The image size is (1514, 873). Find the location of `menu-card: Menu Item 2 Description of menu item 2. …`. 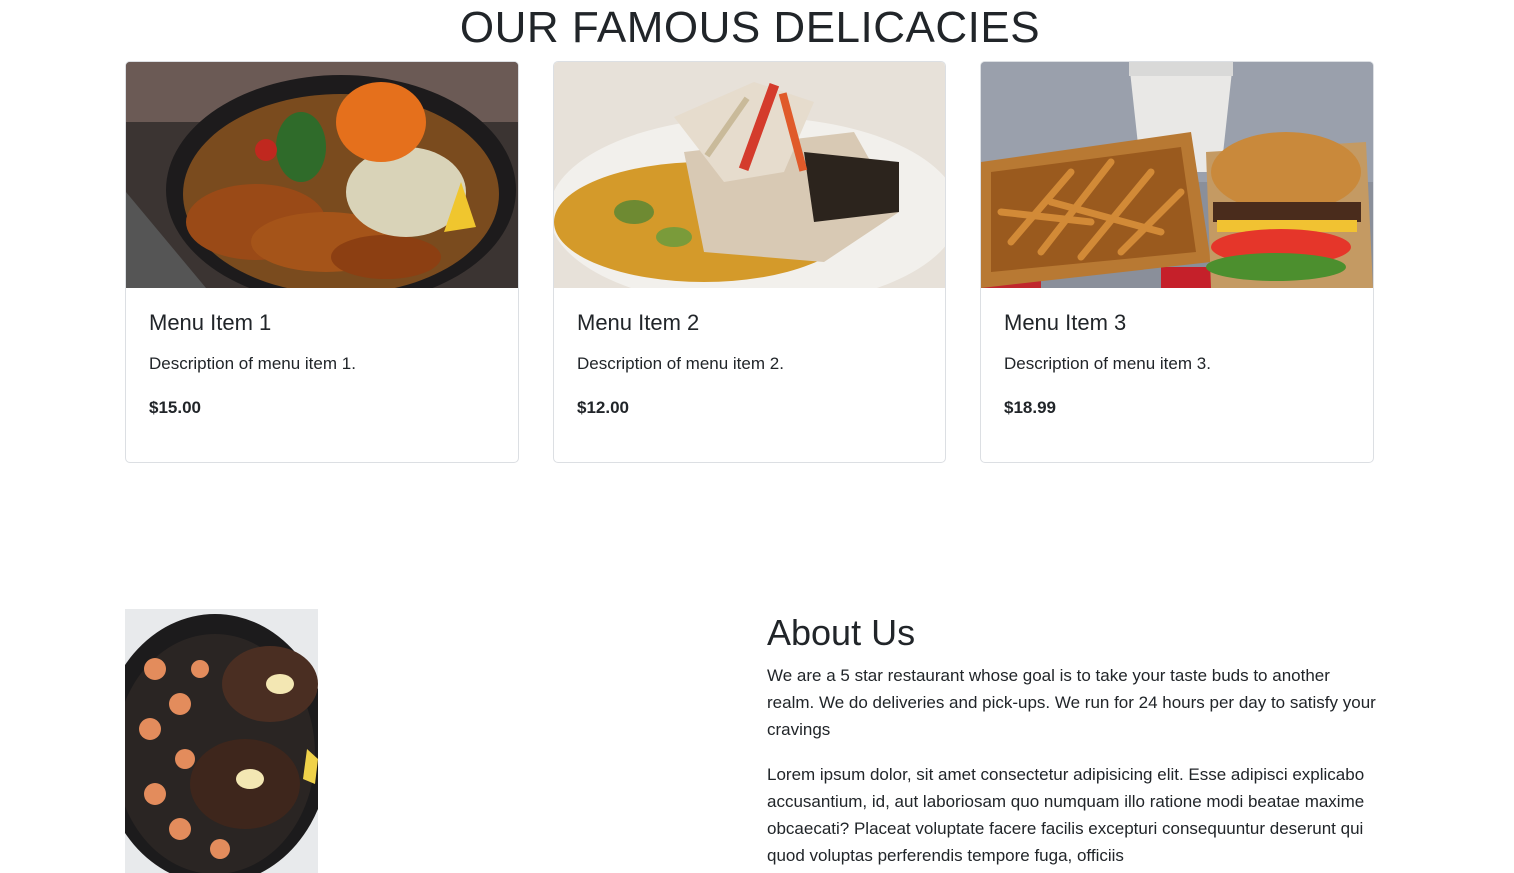

menu-card: Menu Item 2 Description of menu item 2. … is located at coordinates (749, 262).